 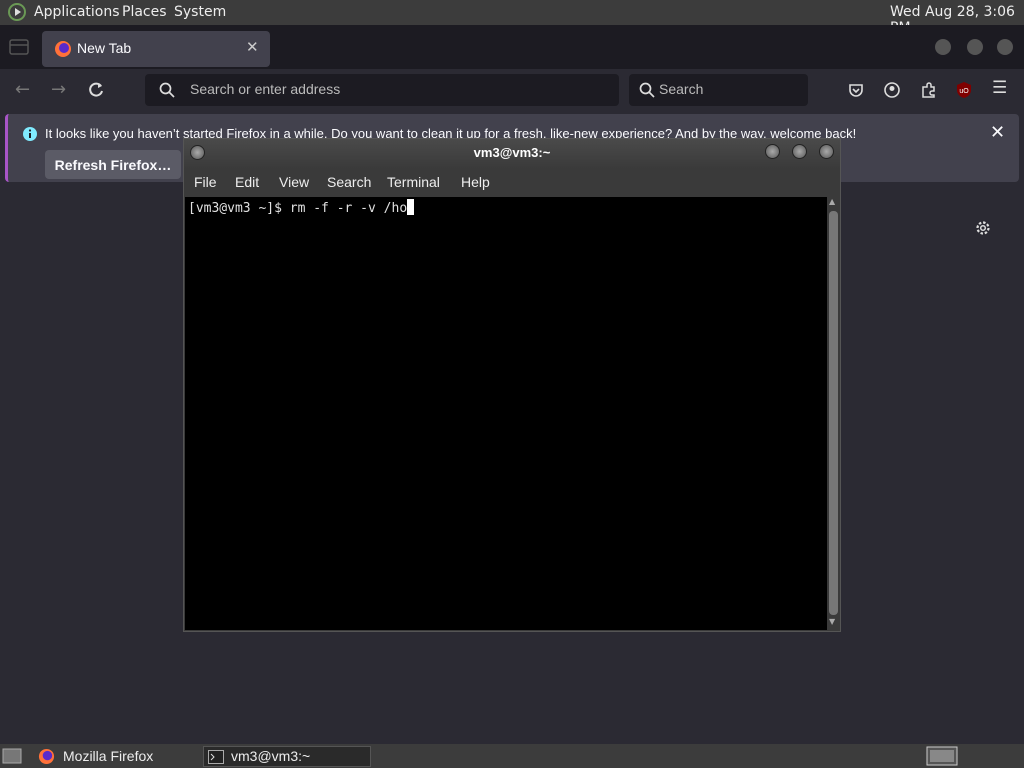 What do you see at coordinates (18, 12) in the screenshot?
I see `gnome-logo-icon` at bounding box center [18, 12].